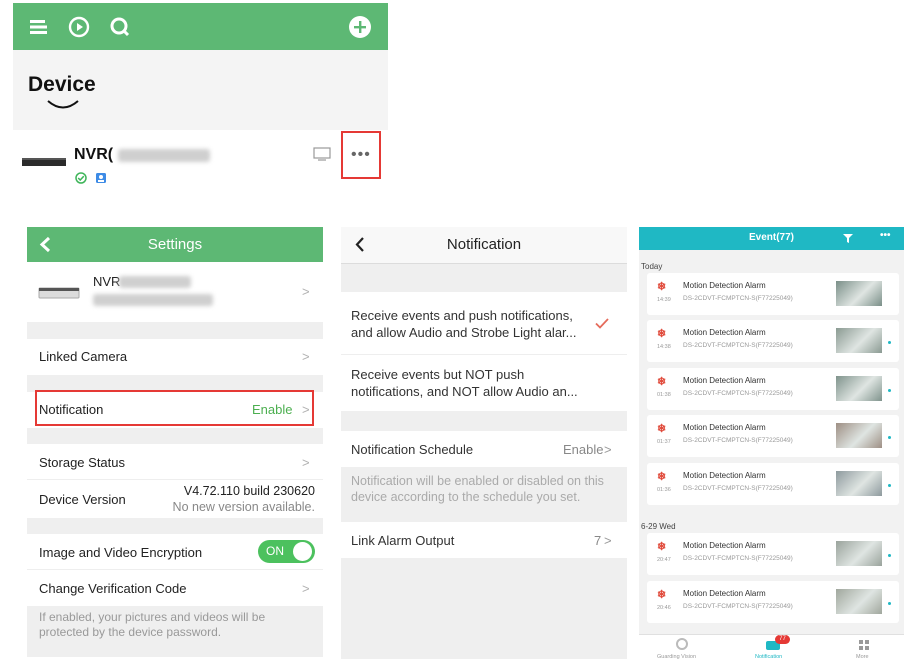 The image size is (909, 669). I want to click on events-title: Event(77), so click(771, 237).